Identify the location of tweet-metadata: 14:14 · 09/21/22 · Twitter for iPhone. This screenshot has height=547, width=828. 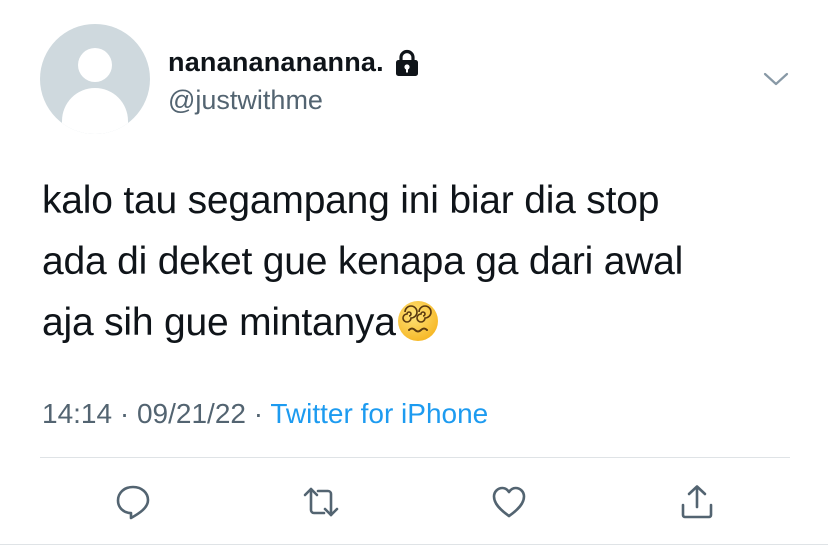
(265, 414).